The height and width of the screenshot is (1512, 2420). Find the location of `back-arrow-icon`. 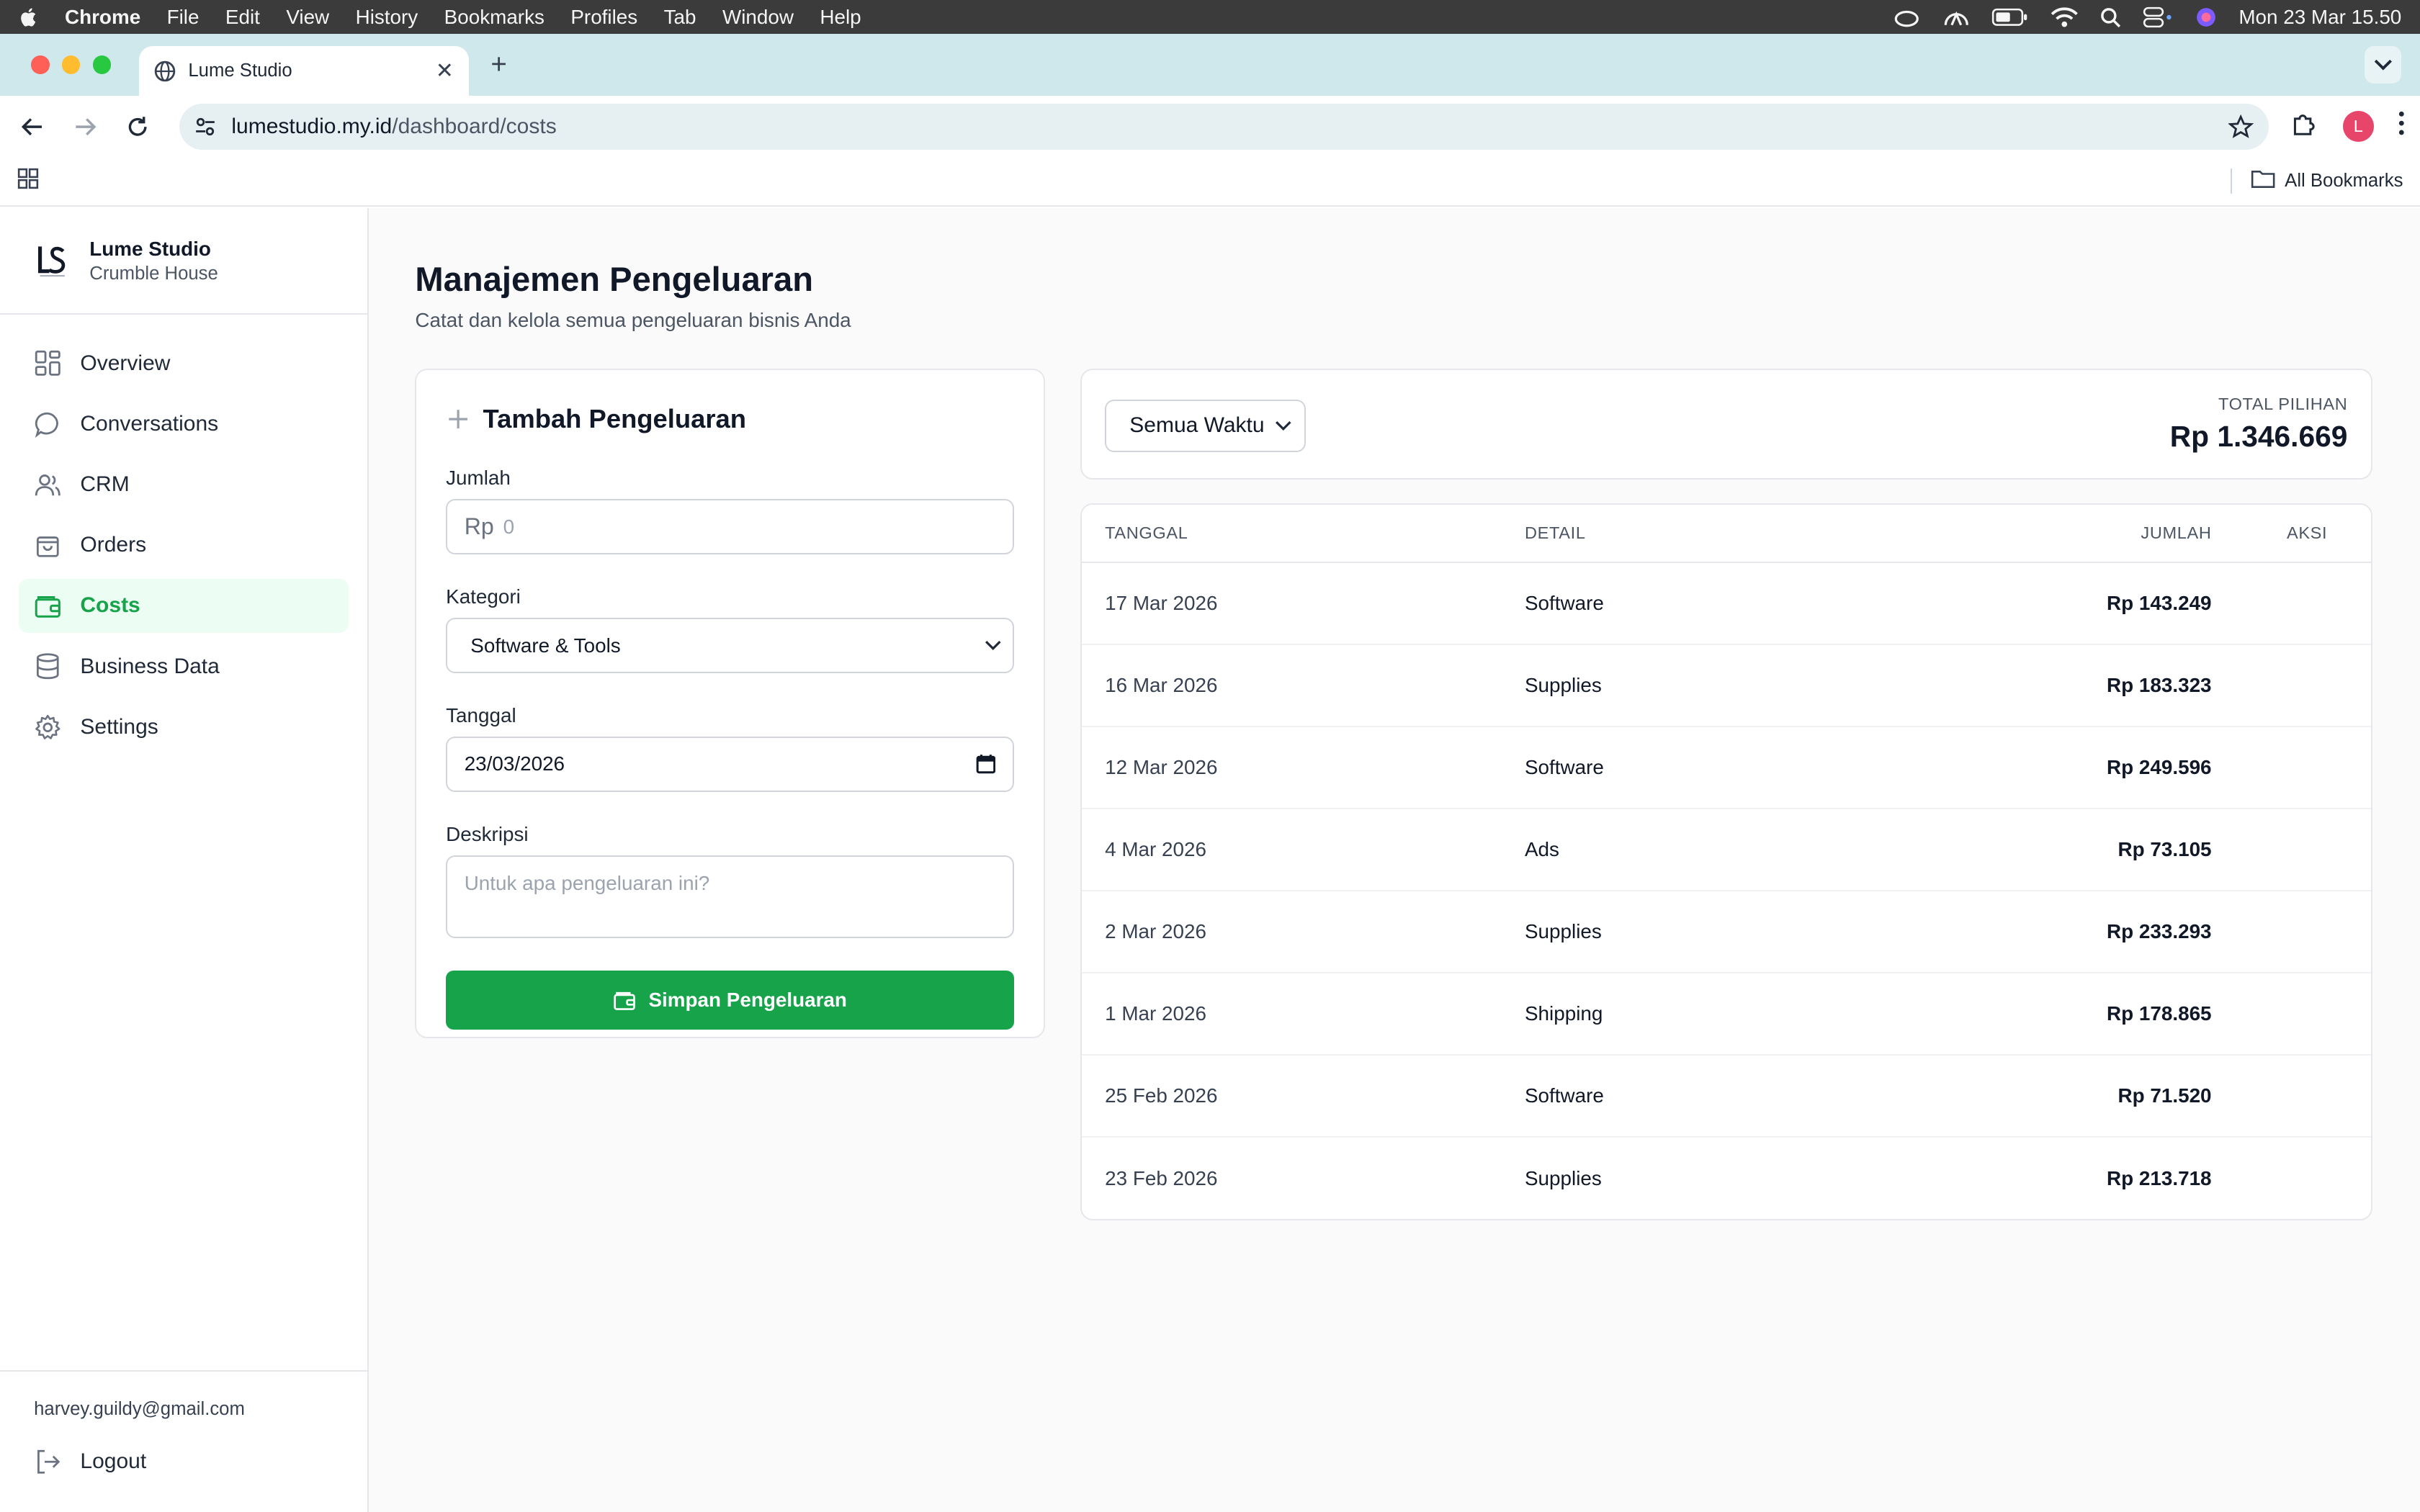

back-arrow-icon is located at coordinates (32, 126).